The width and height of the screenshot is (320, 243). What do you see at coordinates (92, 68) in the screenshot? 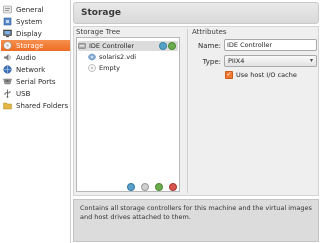
I see `cd-dvd-icon` at bounding box center [92, 68].